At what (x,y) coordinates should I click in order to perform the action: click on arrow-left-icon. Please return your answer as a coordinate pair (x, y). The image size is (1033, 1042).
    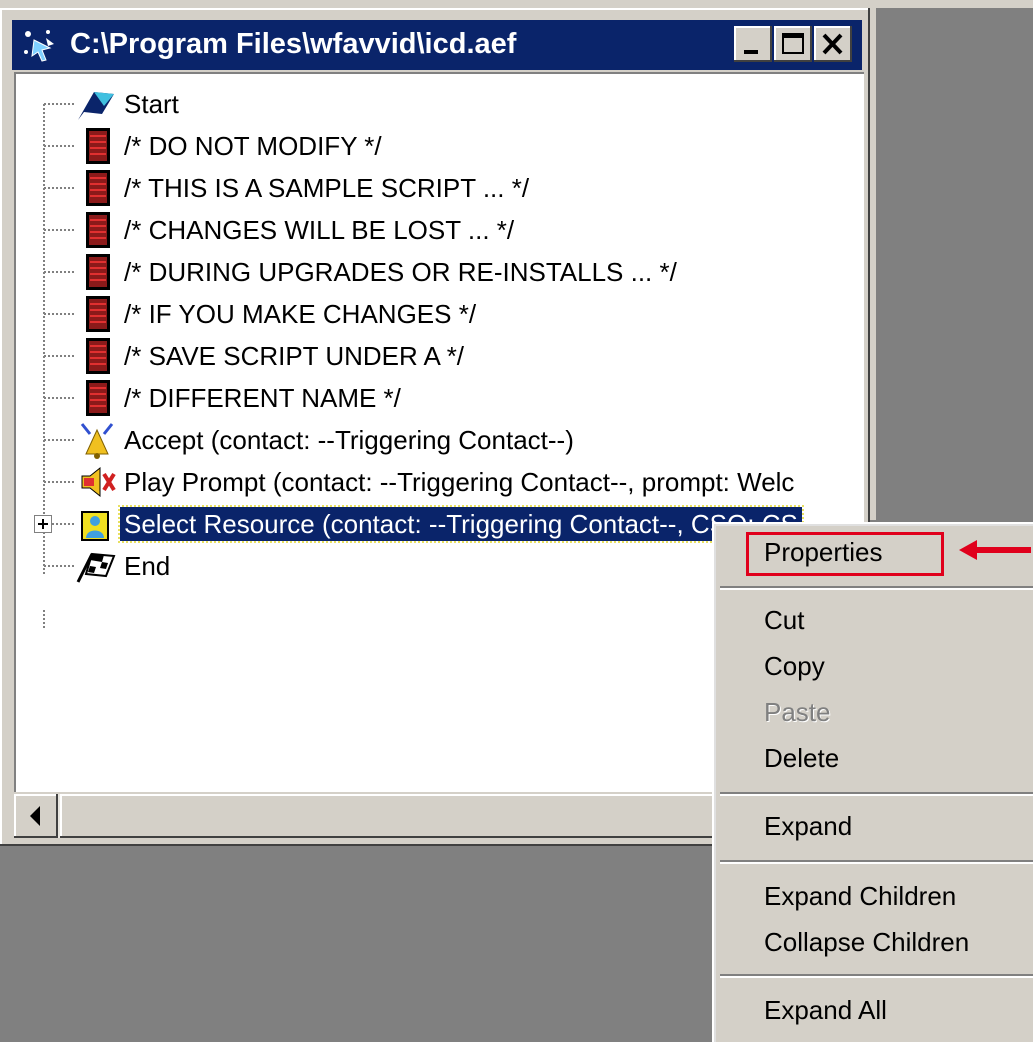
    Looking at the image, I should click on (35, 816).